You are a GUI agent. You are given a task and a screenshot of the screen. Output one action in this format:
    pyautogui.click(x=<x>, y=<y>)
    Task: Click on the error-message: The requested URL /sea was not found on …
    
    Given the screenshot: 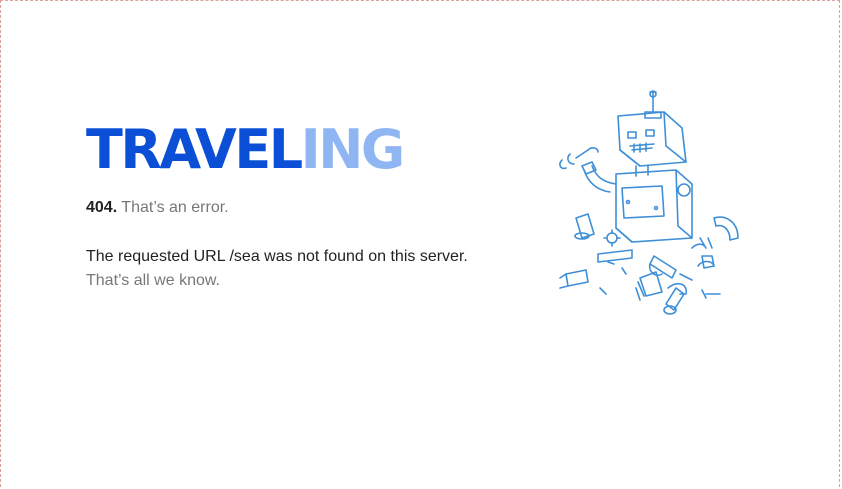 What is the action you would take?
    pyautogui.click(x=277, y=256)
    